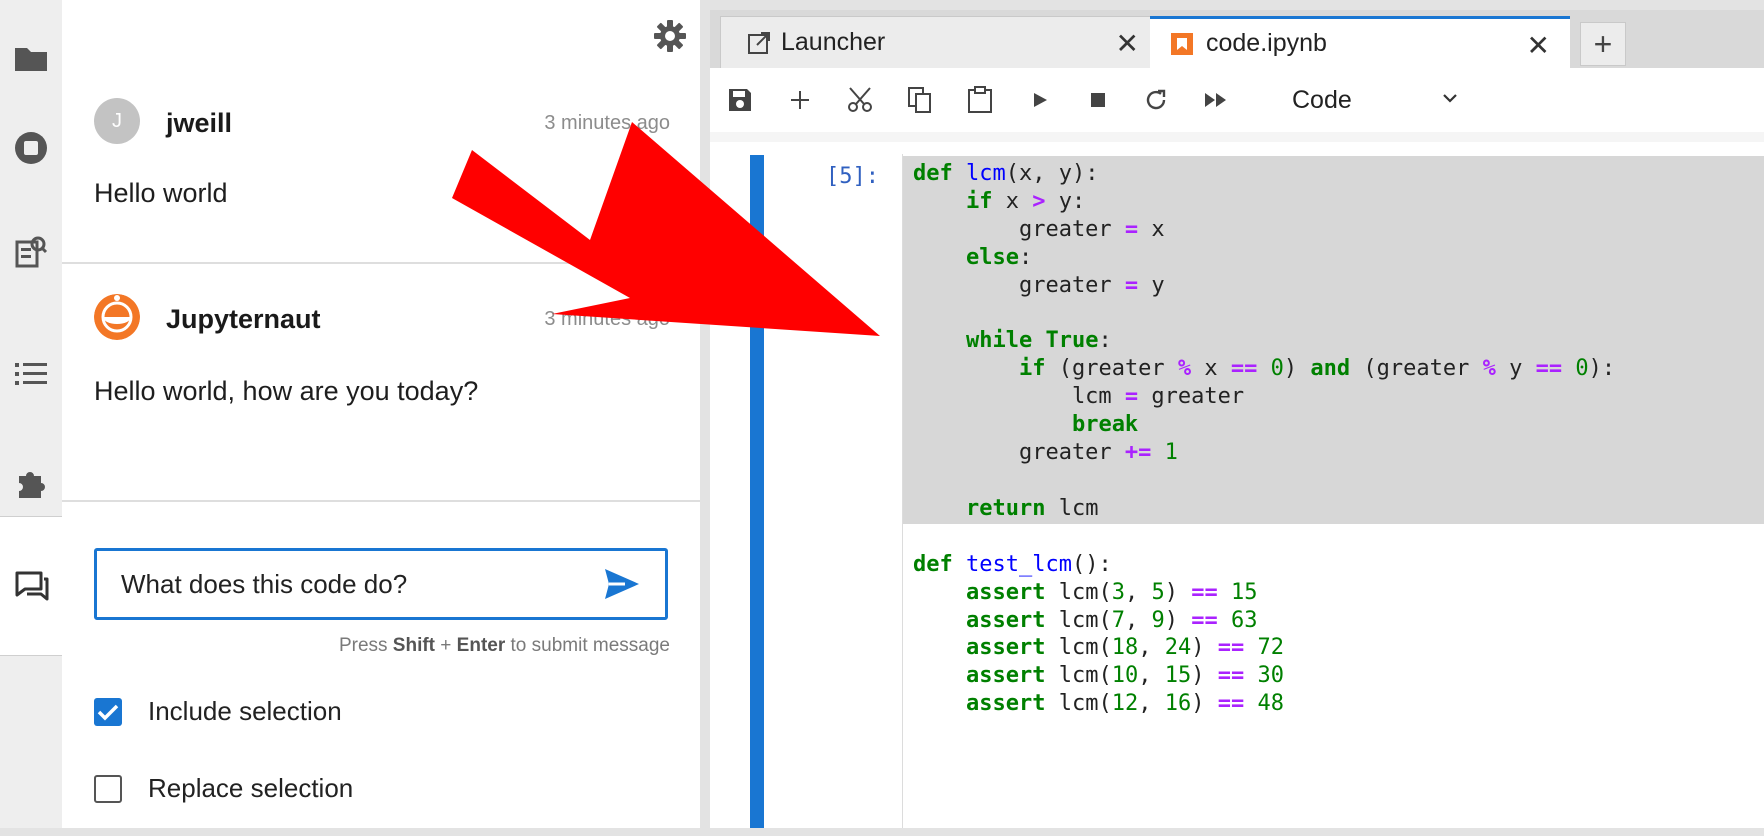  What do you see at coordinates (757, 491) in the screenshot?
I see `active-cell-indicator` at bounding box center [757, 491].